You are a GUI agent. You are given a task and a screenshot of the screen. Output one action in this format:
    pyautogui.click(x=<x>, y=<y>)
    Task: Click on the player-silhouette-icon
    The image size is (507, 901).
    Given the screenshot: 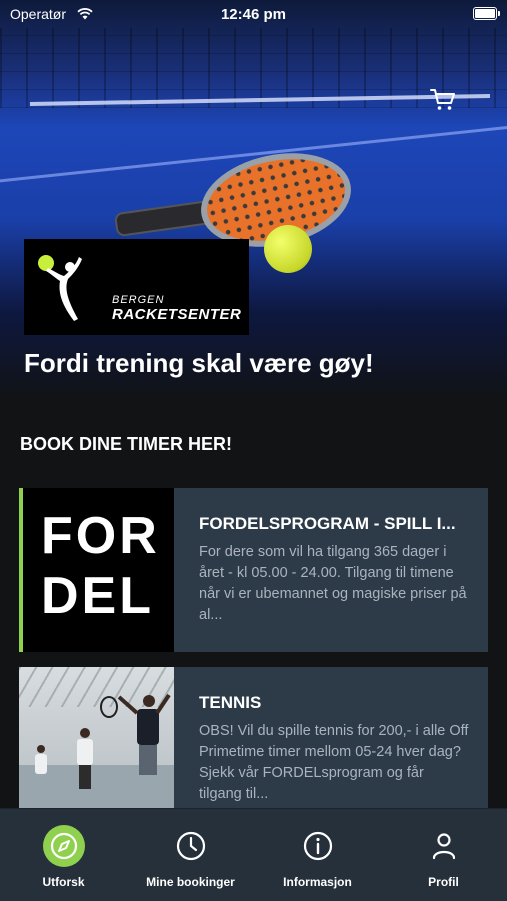 What is the action you would take?
    pyautogui.click(x=60, y=288)
    